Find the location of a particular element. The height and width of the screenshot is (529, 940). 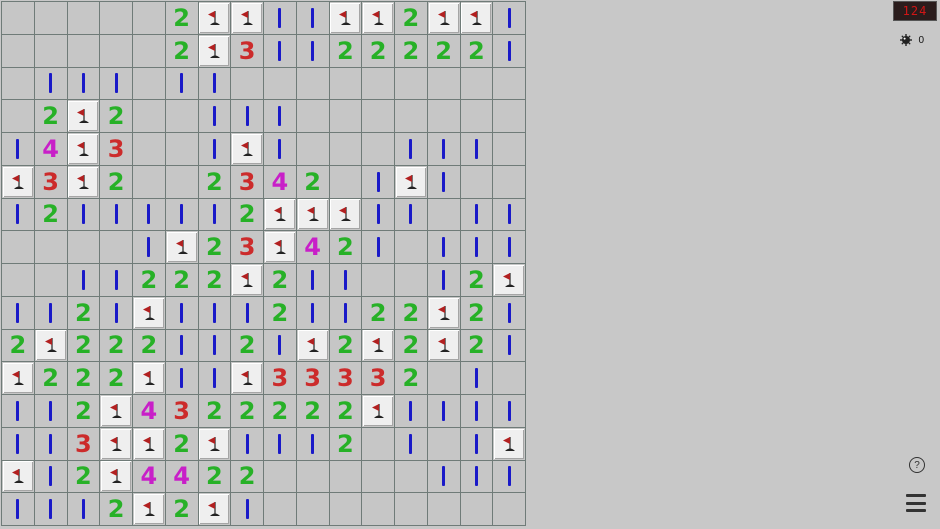

cell-r7-c3 is located at coordinates (116, 247).